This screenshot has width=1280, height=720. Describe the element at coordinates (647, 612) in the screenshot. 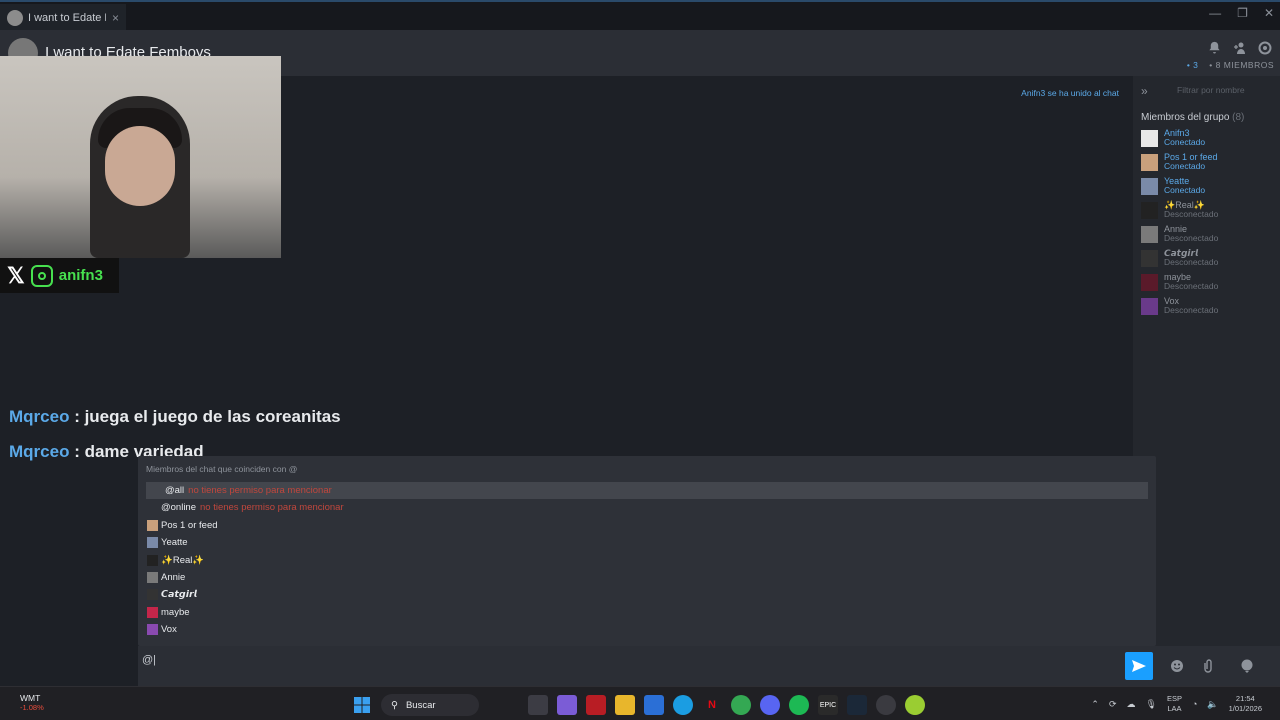

I see `mention-option-member: maybe` at that location.